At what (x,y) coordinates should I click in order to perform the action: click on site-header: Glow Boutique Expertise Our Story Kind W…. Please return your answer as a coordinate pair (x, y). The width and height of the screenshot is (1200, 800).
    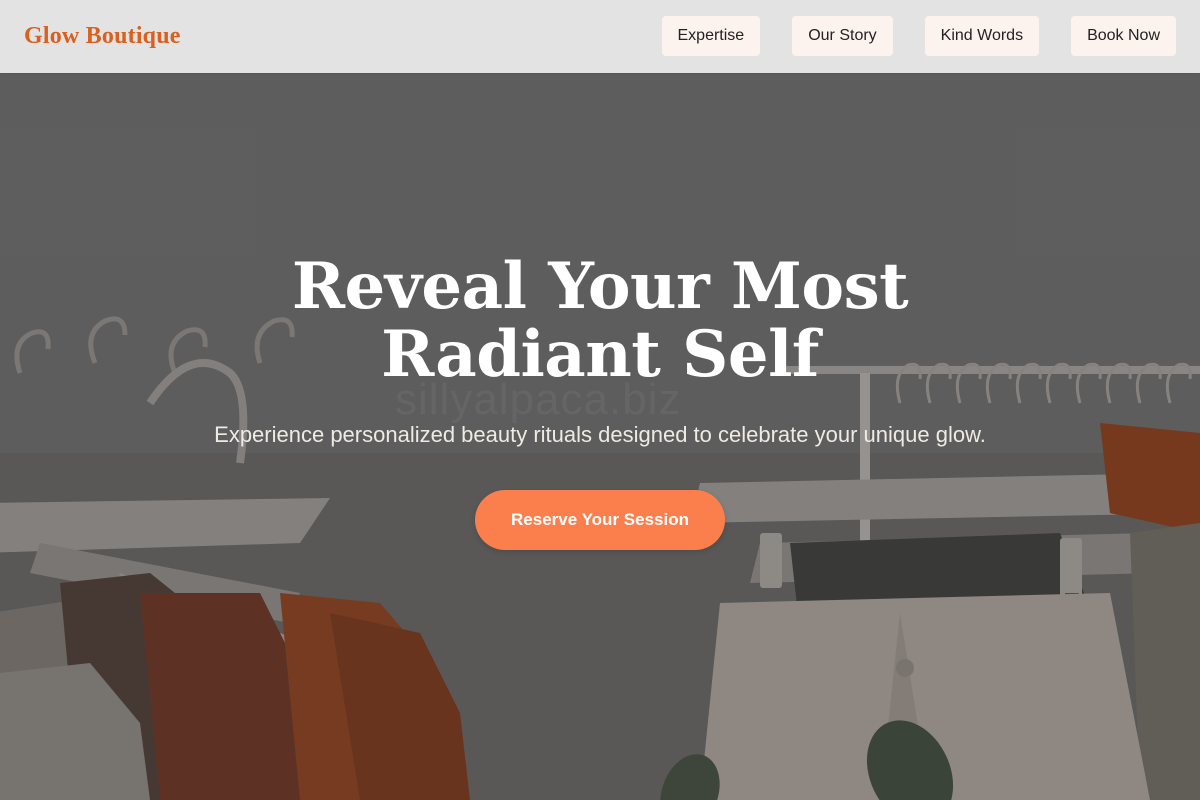
    Looking at the image, I should click on (600, 36).